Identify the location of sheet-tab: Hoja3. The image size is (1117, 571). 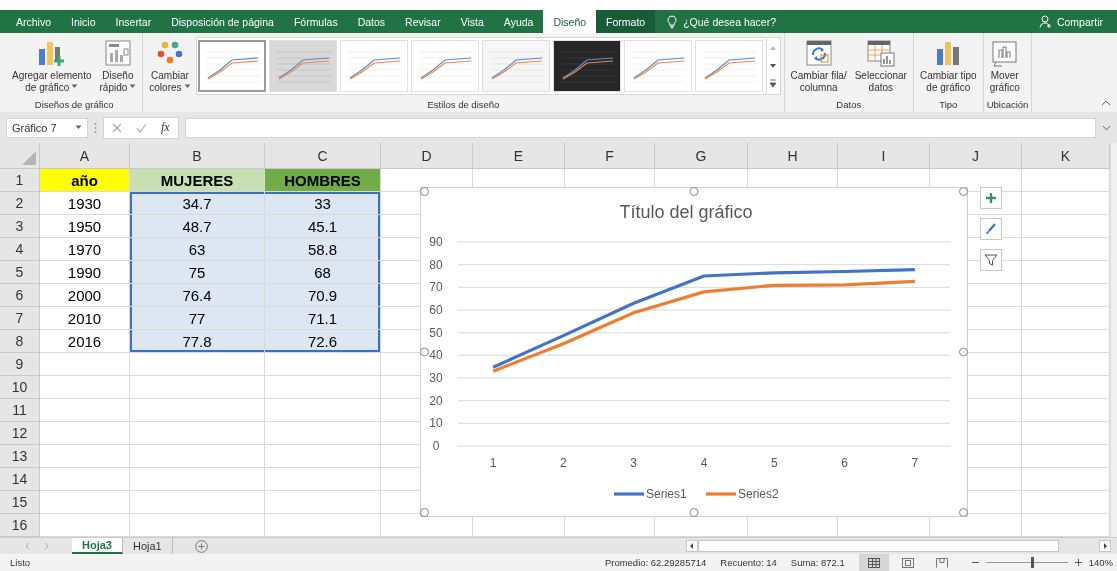
(97, 546).